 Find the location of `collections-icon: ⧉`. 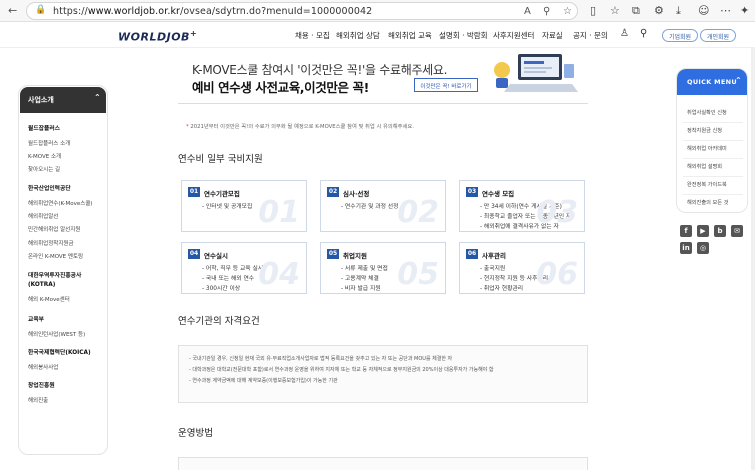

collections-icon: ⧉ is located at coordinates (636, 11).